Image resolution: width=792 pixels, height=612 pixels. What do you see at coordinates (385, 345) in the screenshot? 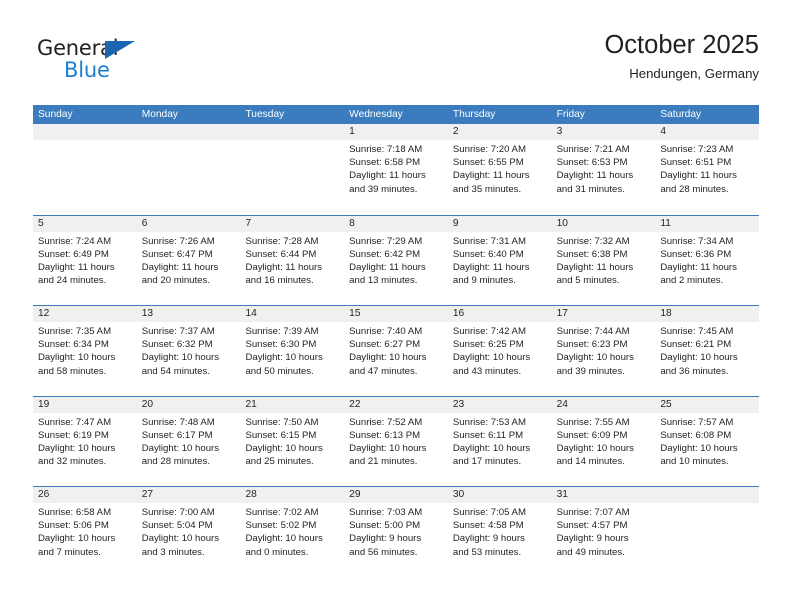
I see `day-detail-line: Sunset: 6:27 PM` at bounding box center [385, 345].